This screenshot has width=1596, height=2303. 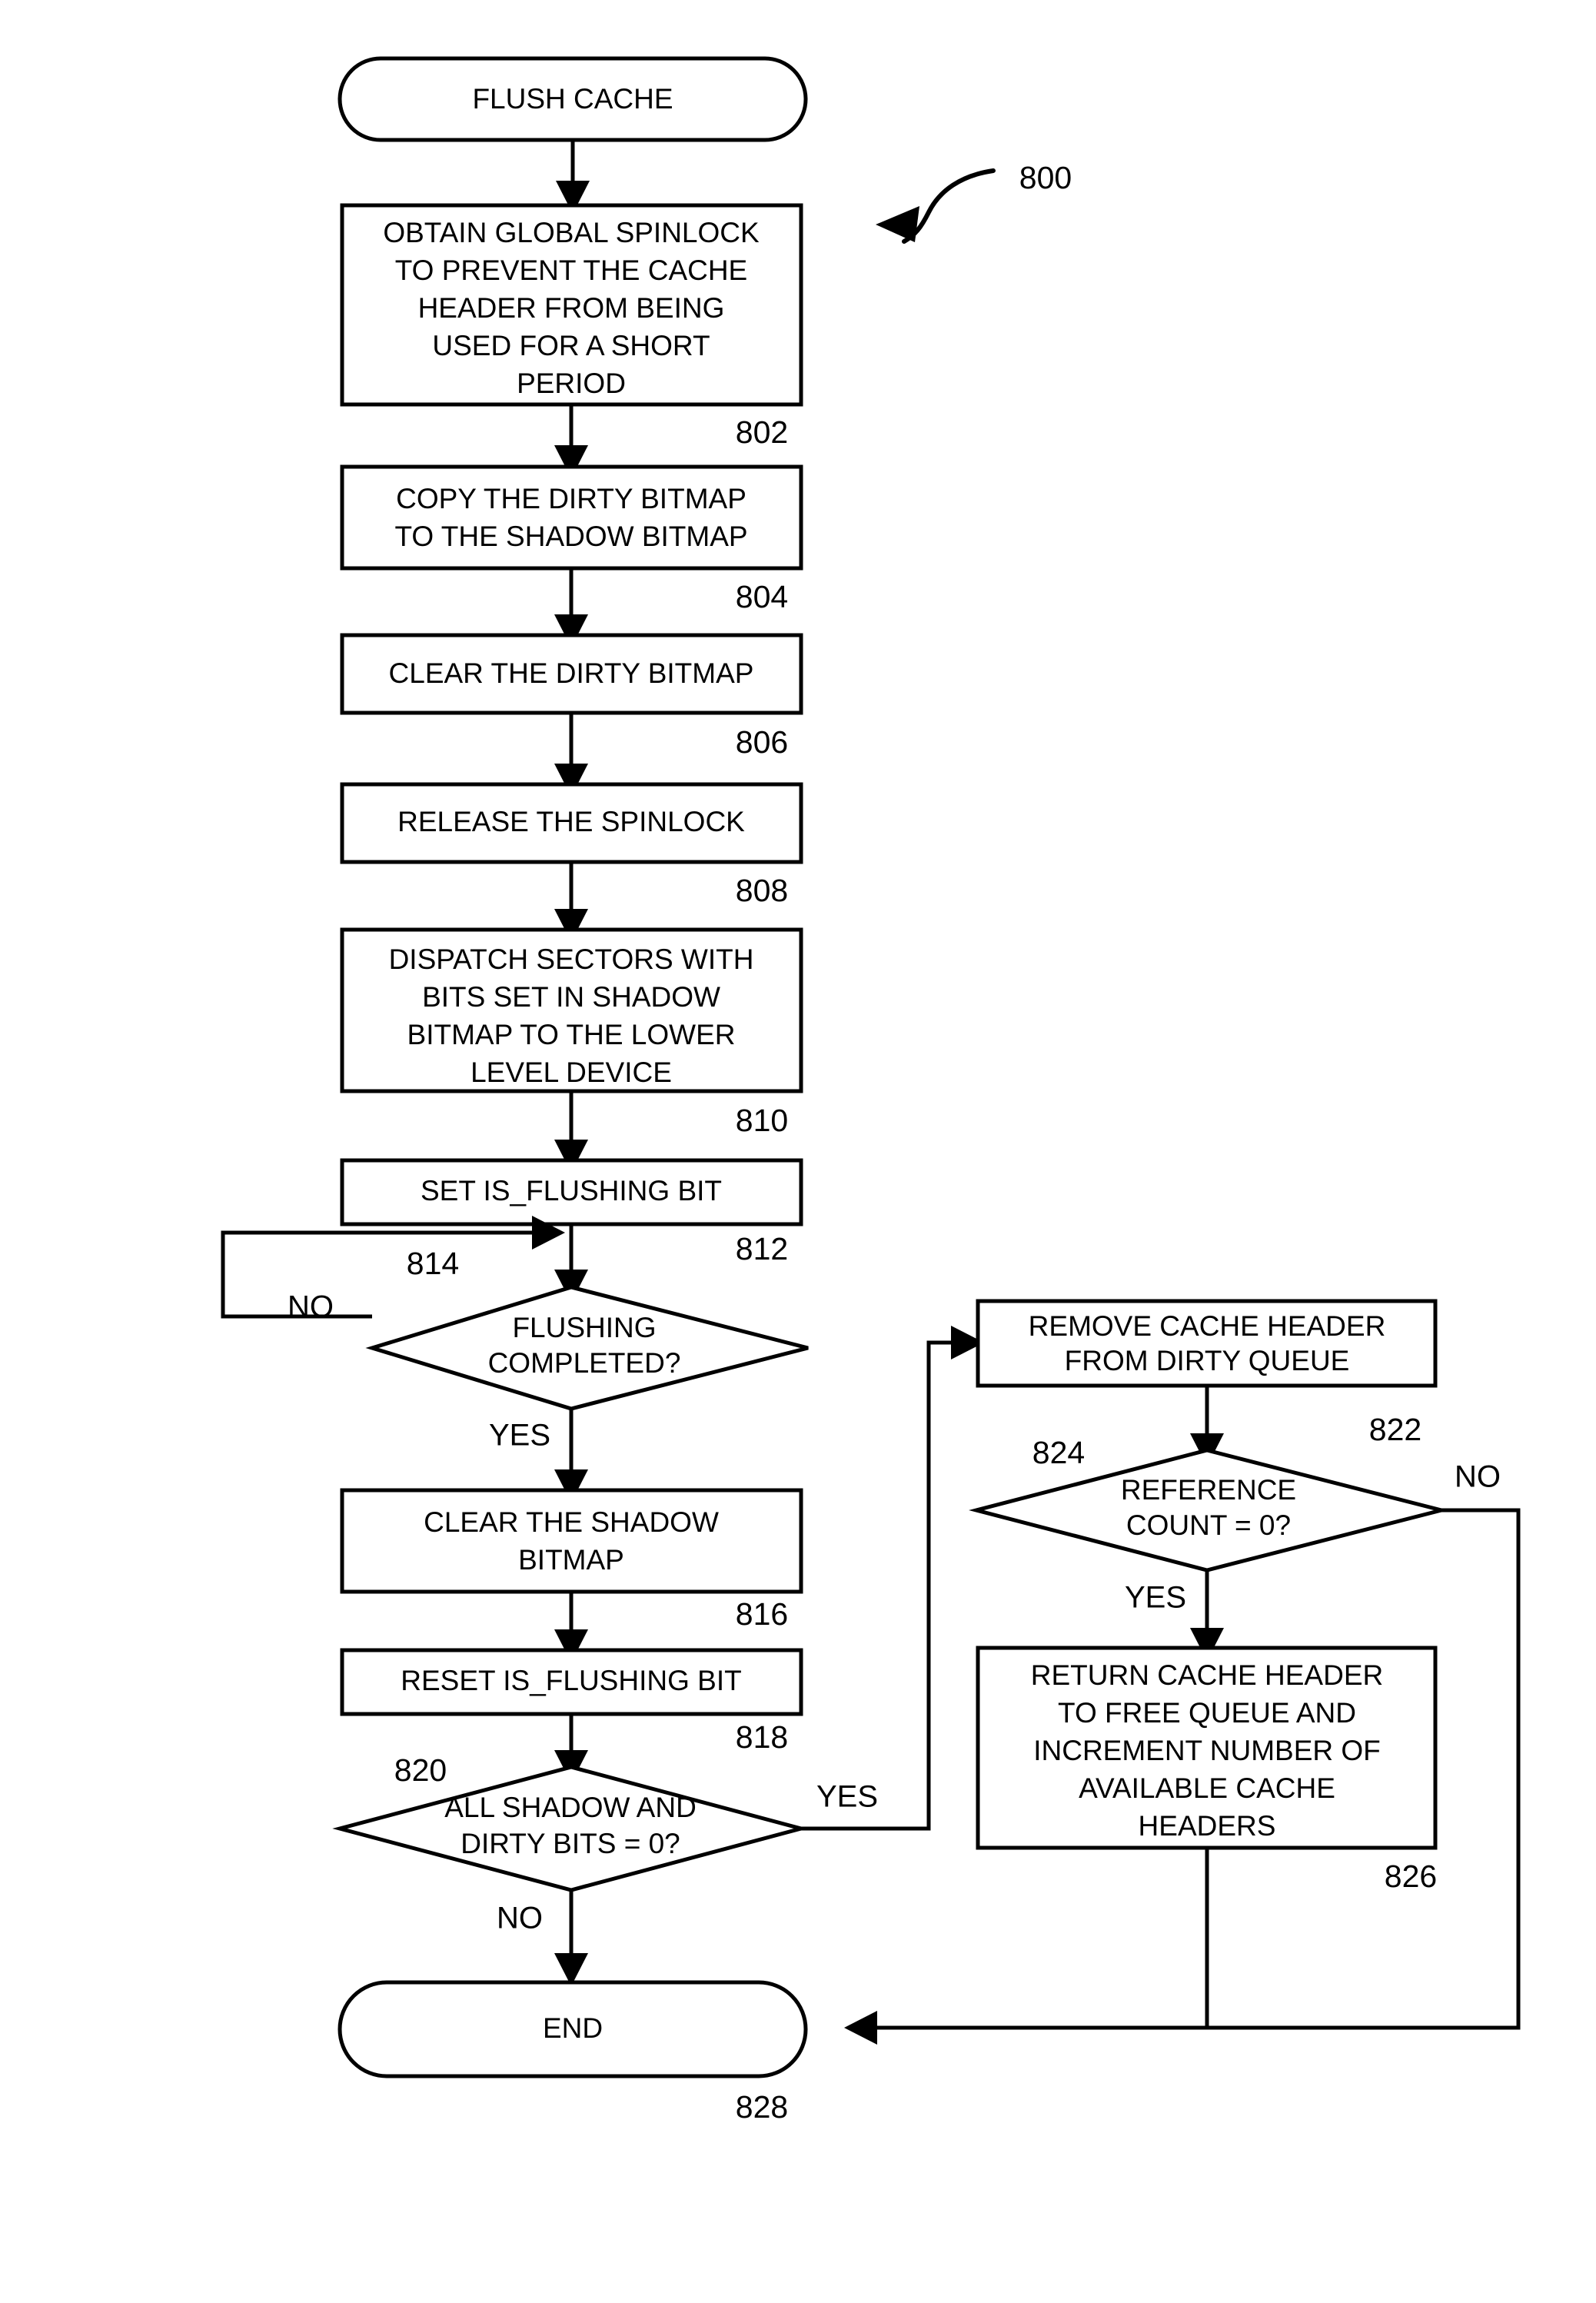 I want to click on node-814: FLUSHING COMPLETED?, so click(x=587, y=1348).